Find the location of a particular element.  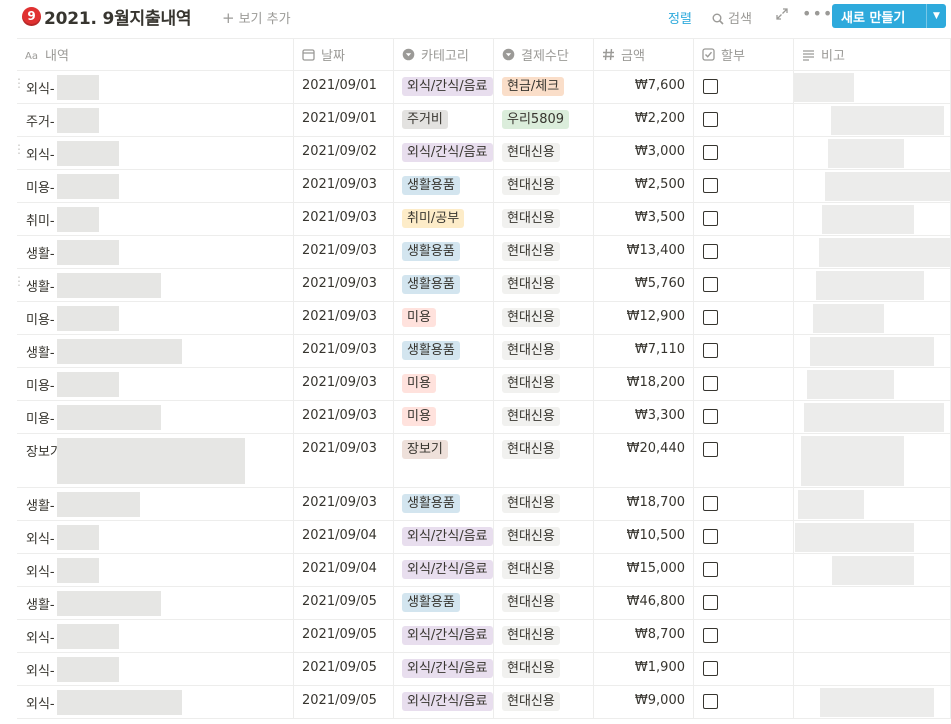

amount-cell: ₩2,500 is located at coordinates (644, 186).